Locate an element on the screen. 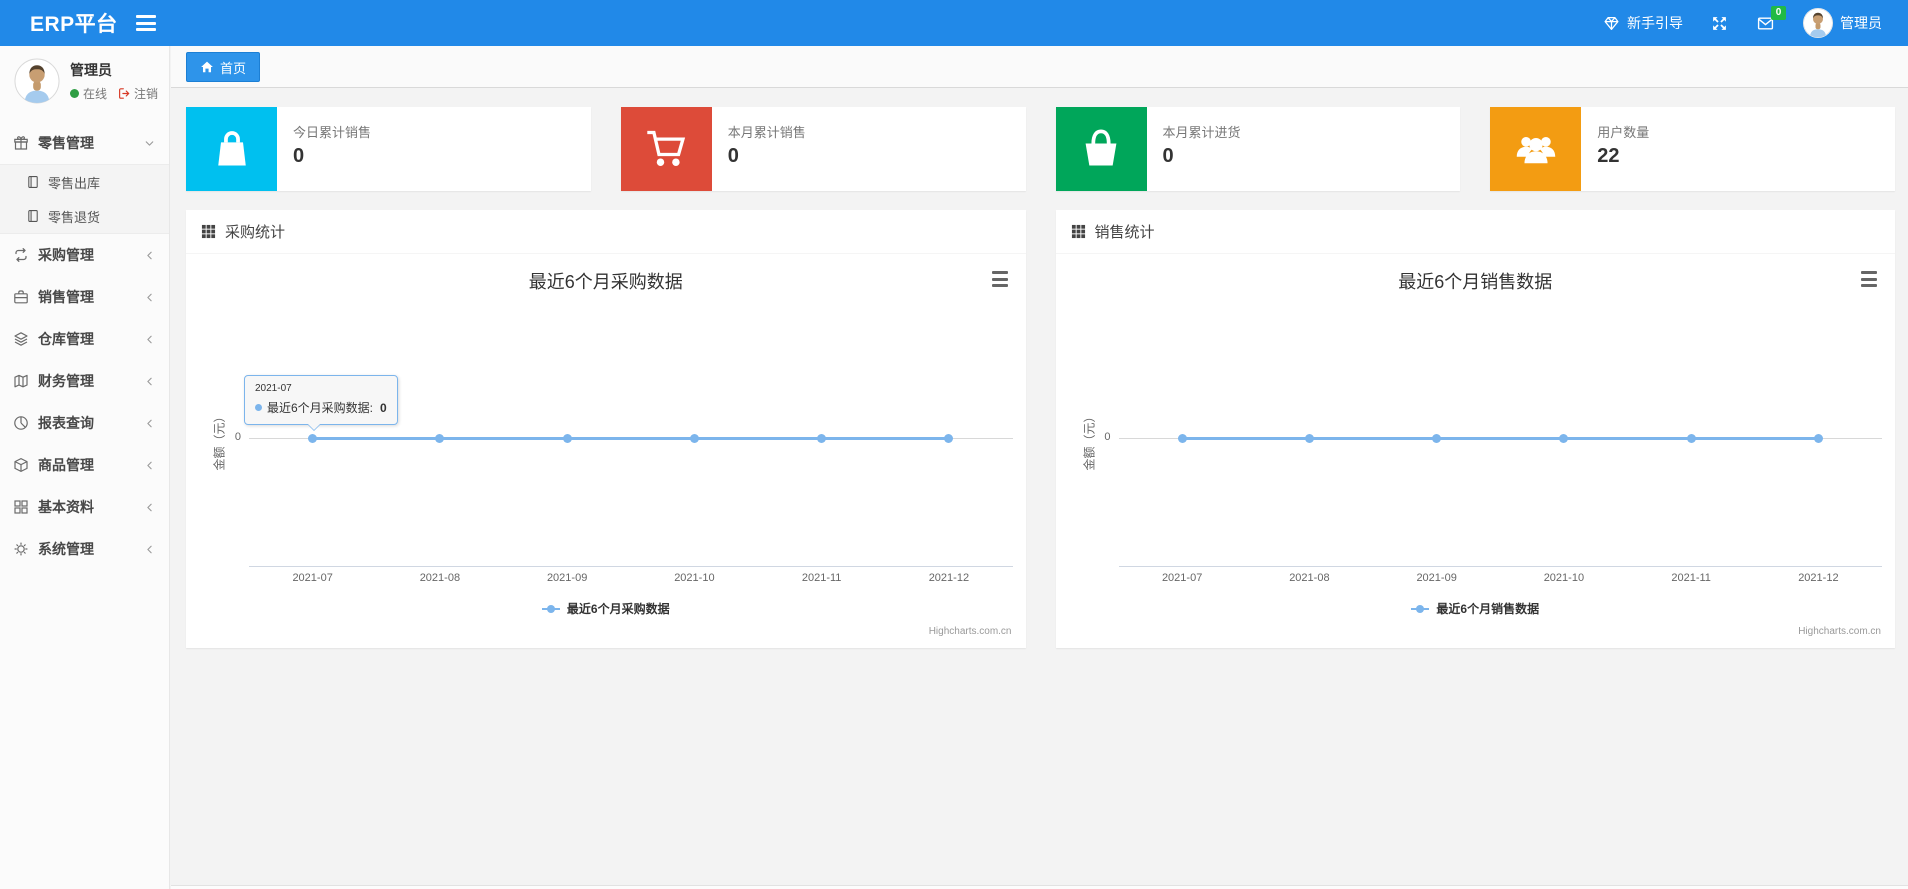  guide-button: 新手引导 is located at coordinates (1643, 23).